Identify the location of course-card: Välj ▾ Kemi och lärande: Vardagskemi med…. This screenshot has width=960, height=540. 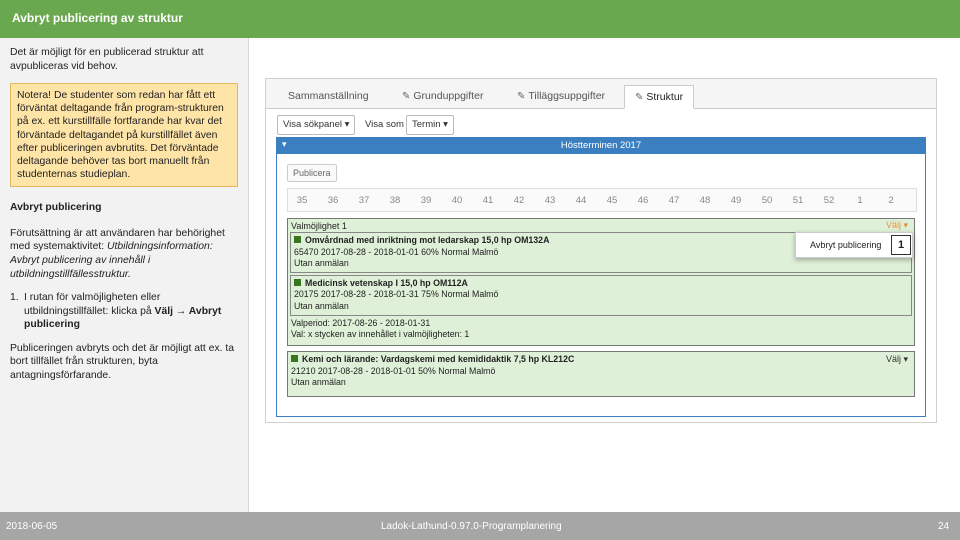
(601, 371).